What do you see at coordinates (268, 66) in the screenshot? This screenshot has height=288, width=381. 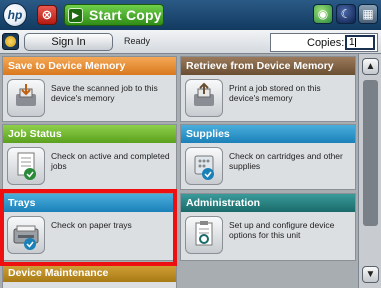 I see `tile-title: Retrieve from Device Memory` at bounding box center [268, 66].